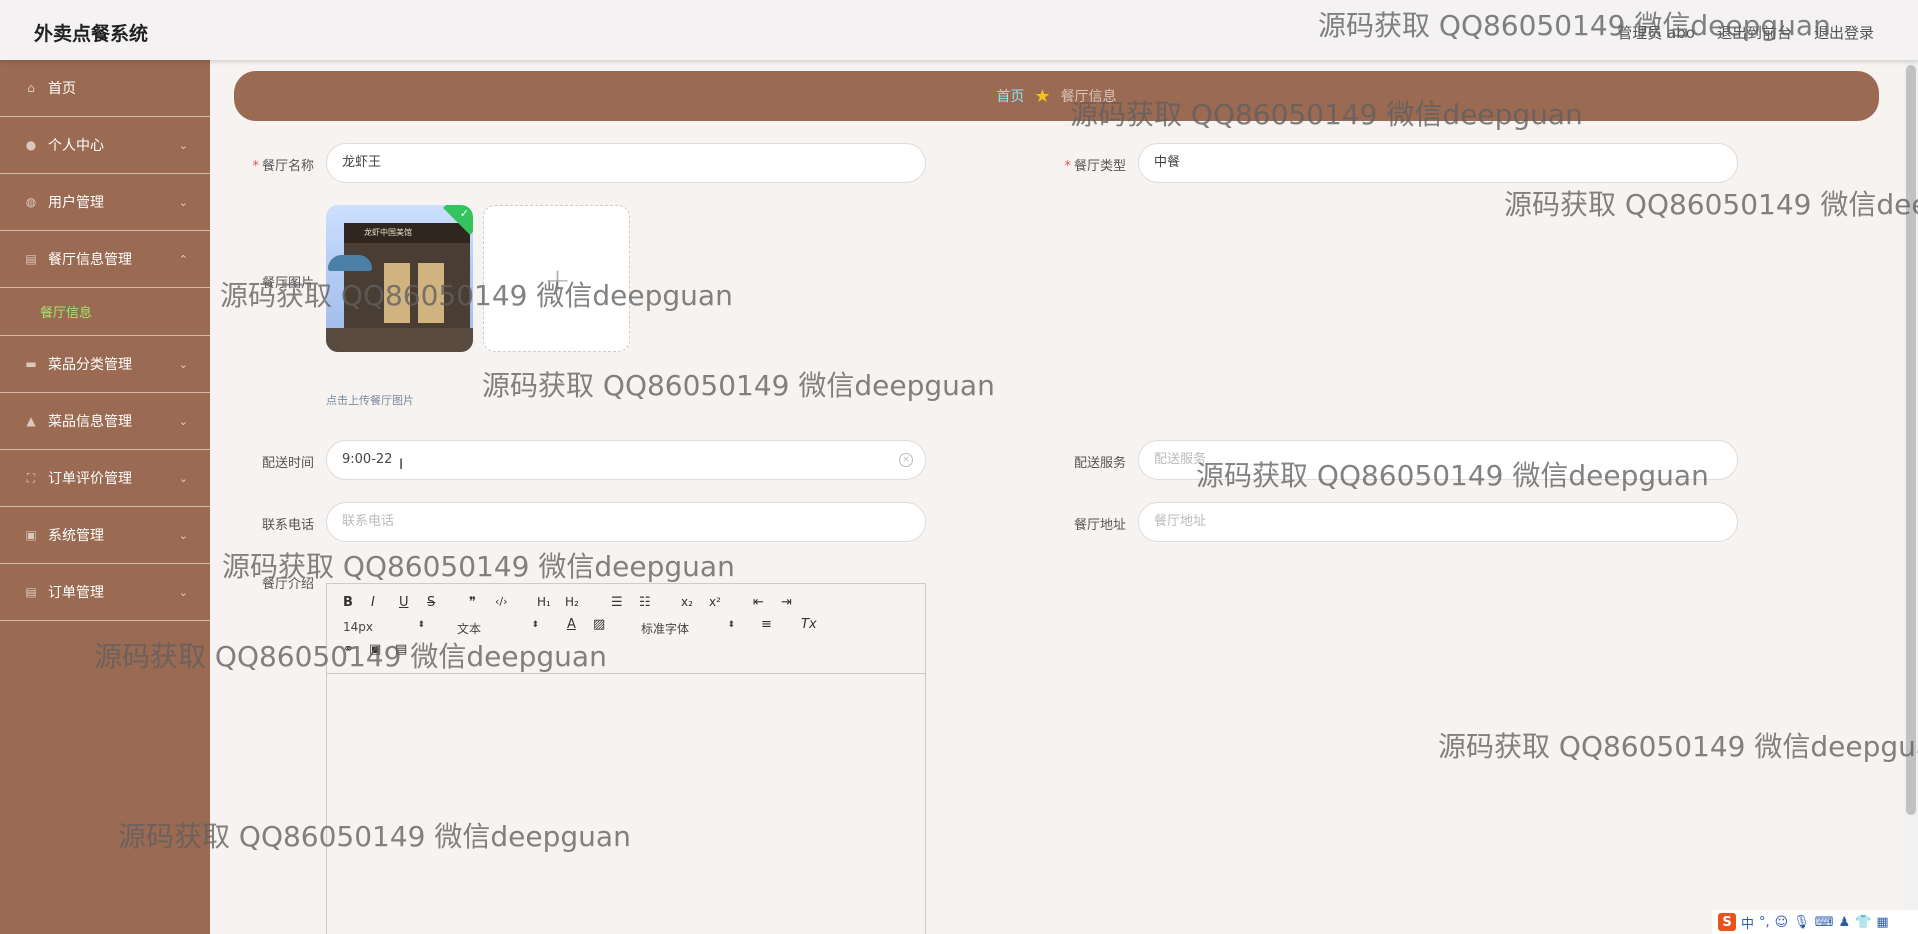 The width and height of the screenshot is (1918, 934). What do you see at coordinates (809, 624) in the screenshot?
I see `clear-format-button: Tx` at bounding box center [809, 624].